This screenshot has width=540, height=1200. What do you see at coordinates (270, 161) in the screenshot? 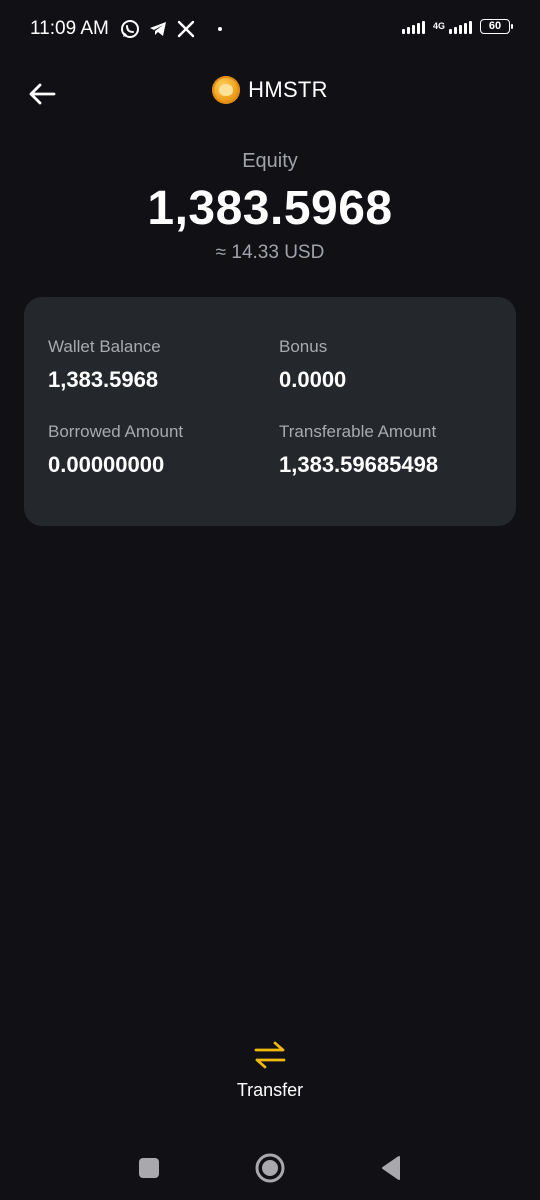
I see `equity-label: Equity` at bounding box center [270, 161].